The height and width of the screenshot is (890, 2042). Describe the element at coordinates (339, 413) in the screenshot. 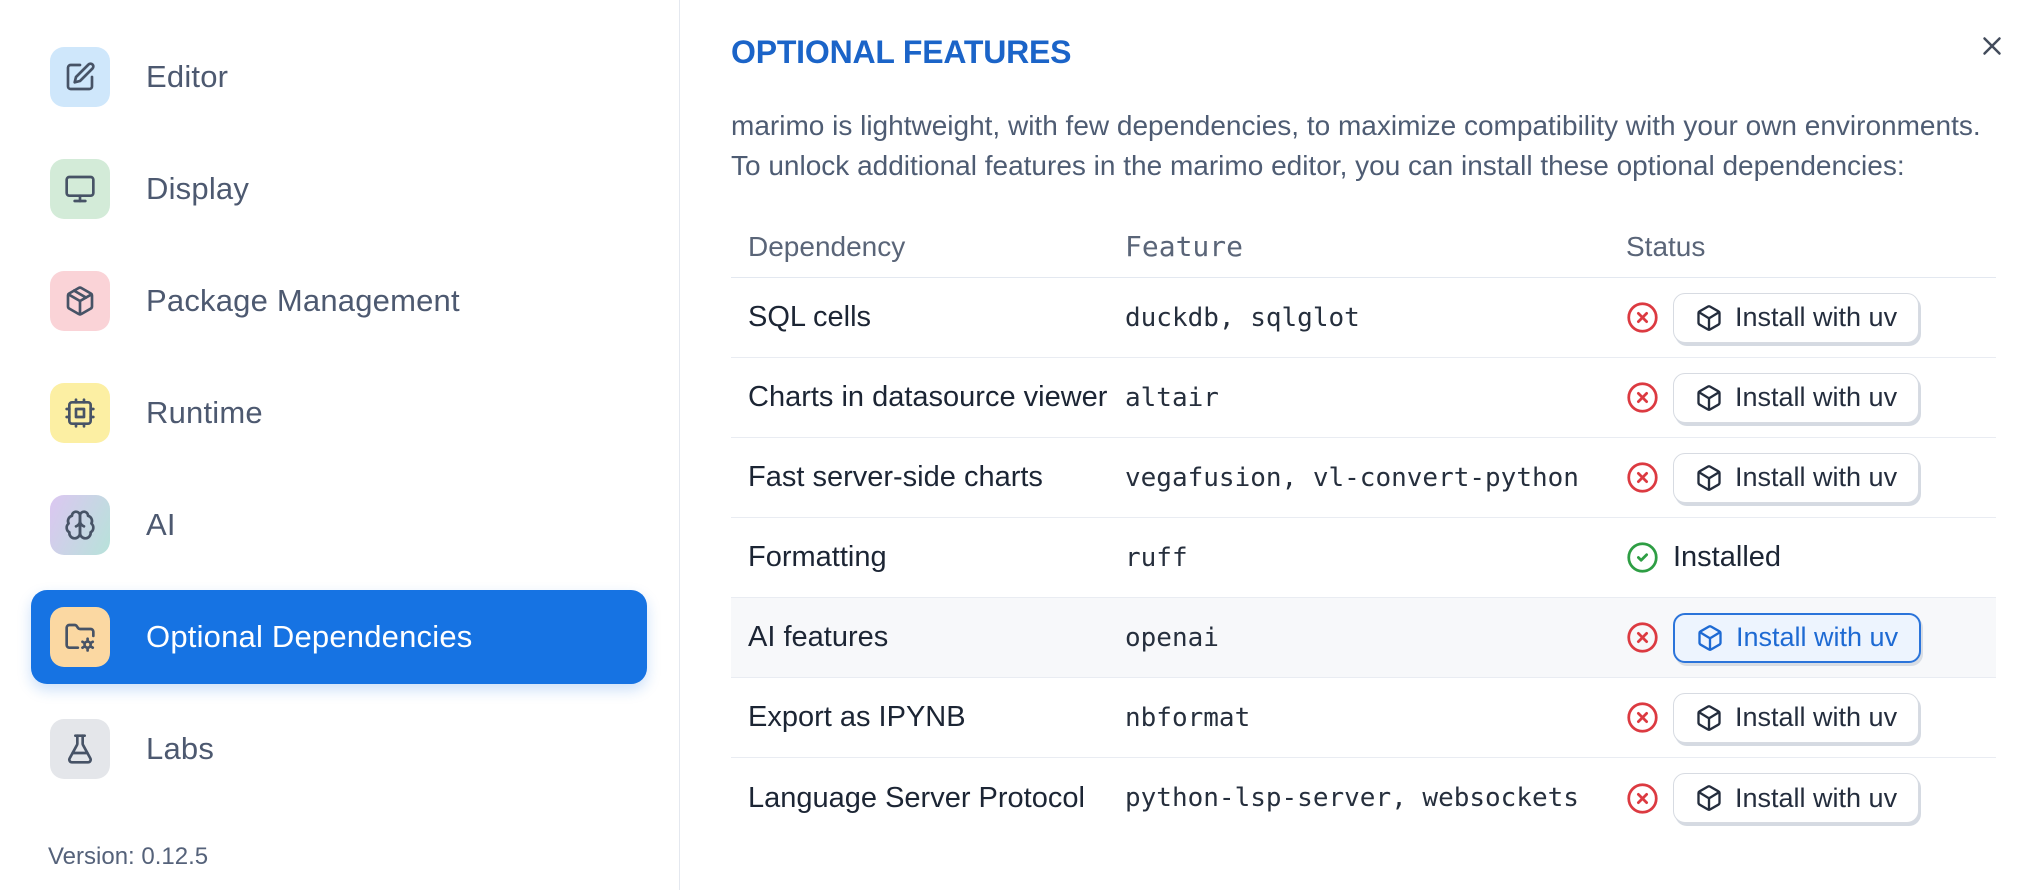

I see `sidebar-item-runtime: Runtime` at that location.